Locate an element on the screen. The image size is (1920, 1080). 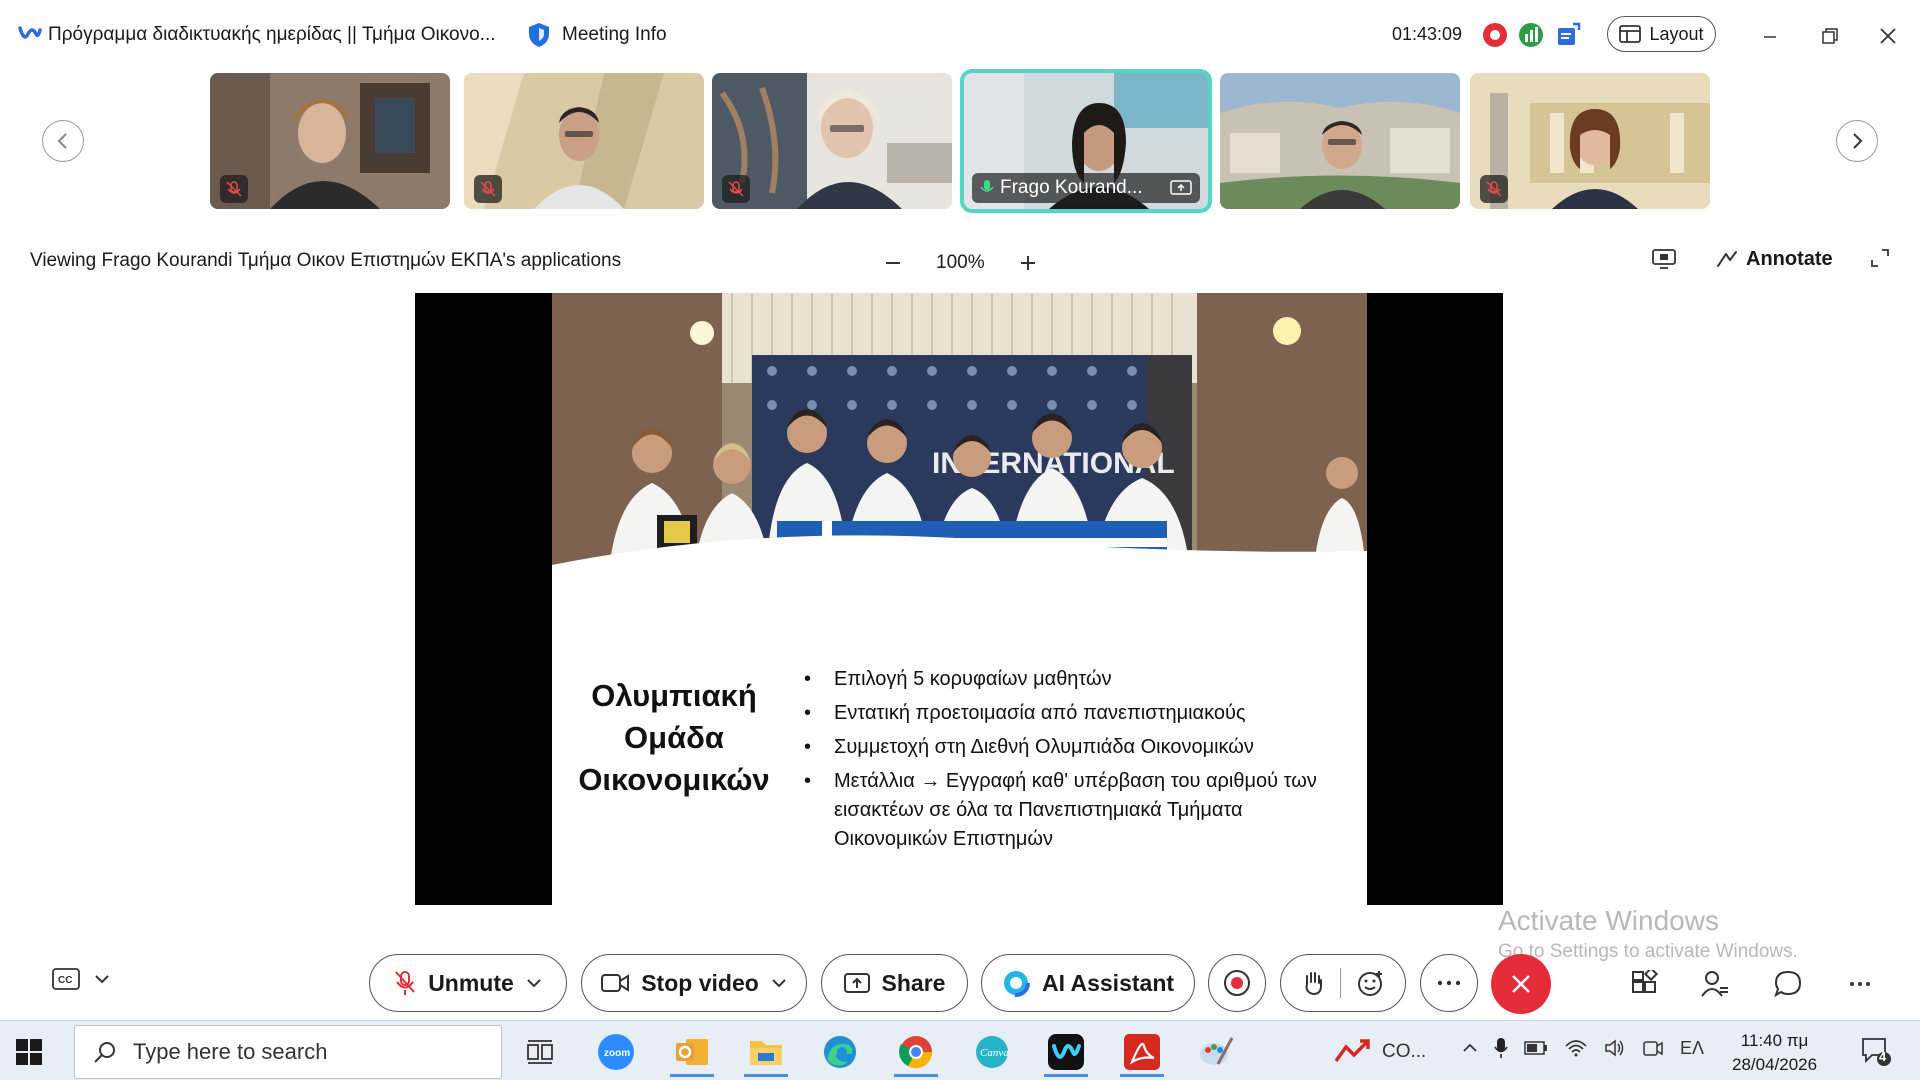
unmute-button: Unmute is located at coordinates (468, 983).